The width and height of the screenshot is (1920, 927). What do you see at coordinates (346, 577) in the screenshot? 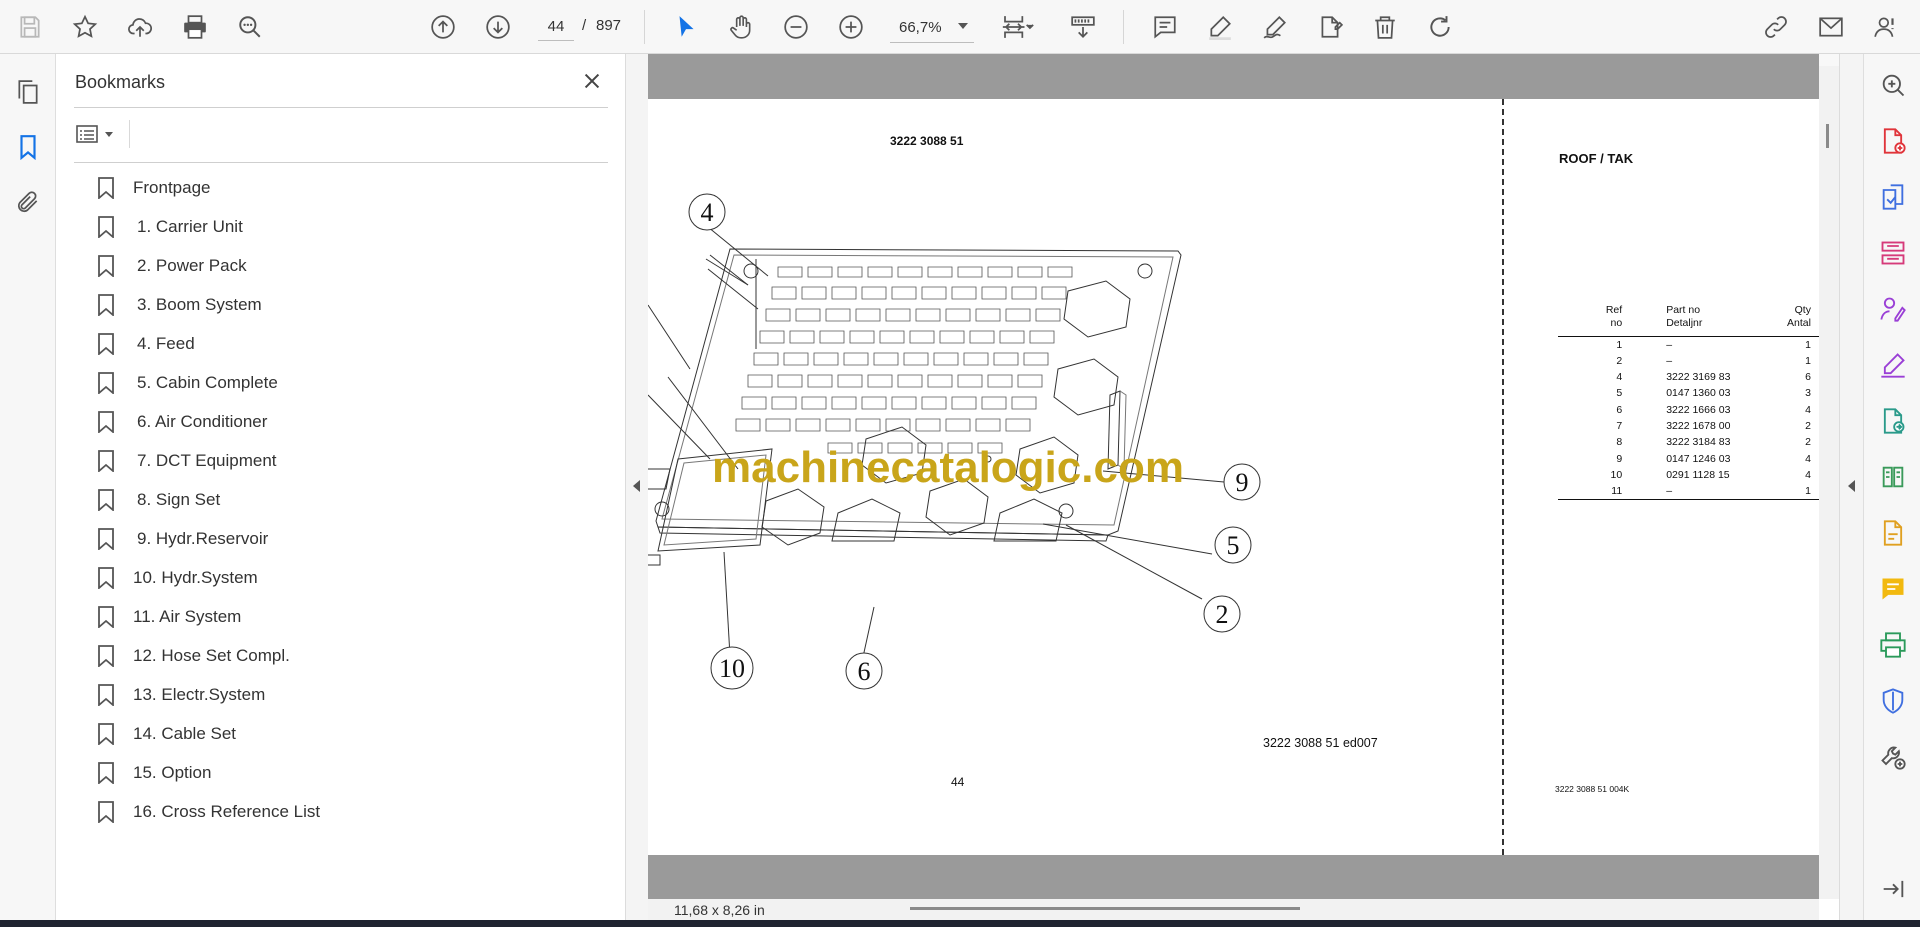
I see `bookmark-item: 10. Hydr.System` at bounding box center [346, 577].